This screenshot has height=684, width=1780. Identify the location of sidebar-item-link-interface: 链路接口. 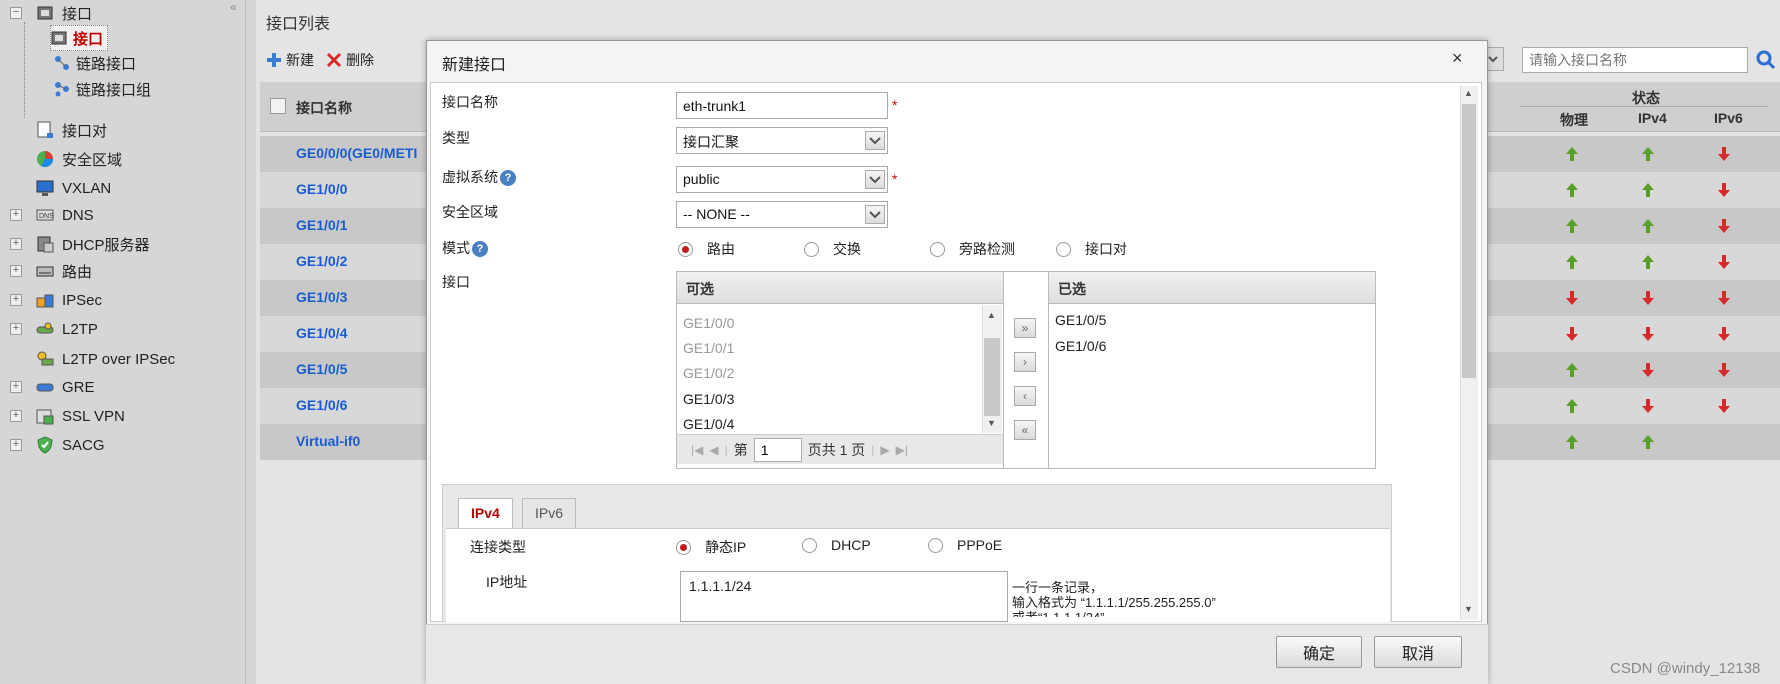
(95, 63).